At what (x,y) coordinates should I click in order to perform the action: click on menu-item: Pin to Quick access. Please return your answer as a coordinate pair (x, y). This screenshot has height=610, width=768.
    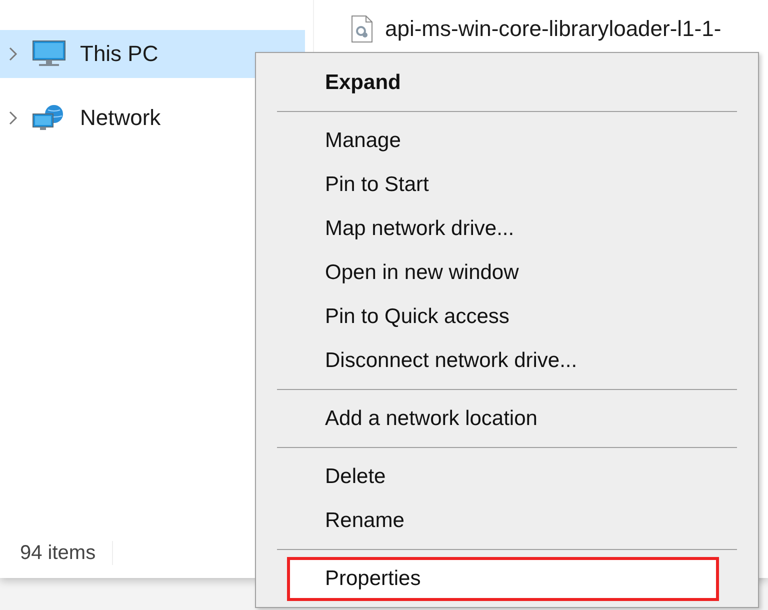
    Looking at the image, I should click on (507, 317).